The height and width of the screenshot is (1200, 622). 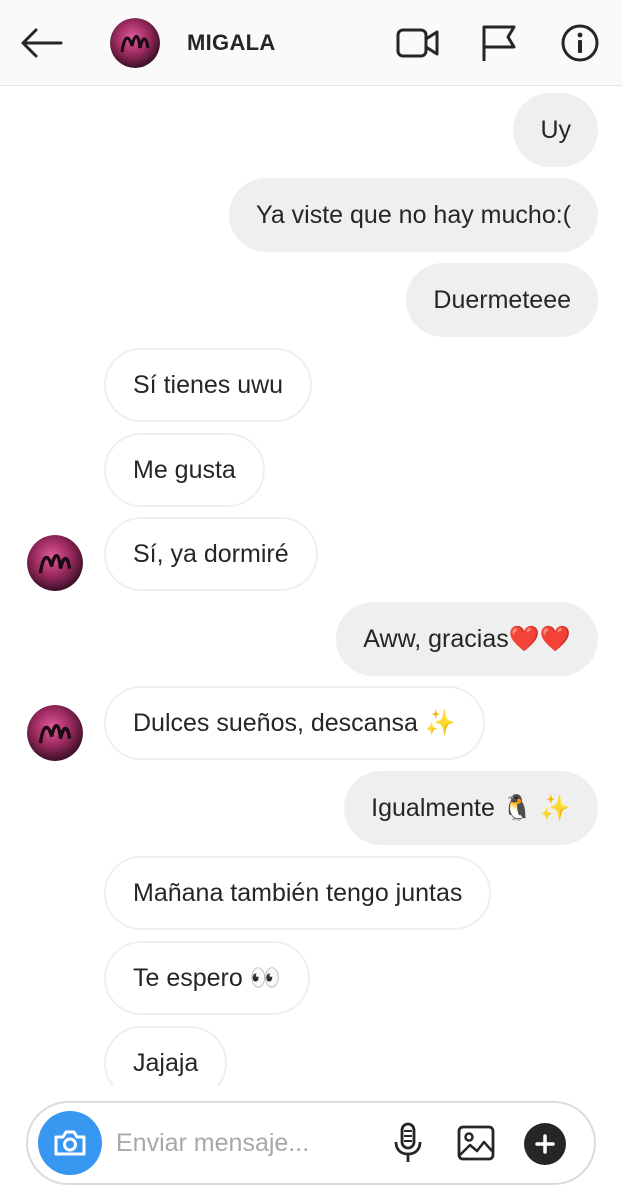 I want to click on gallery-button, so click(x=476, y=1143).